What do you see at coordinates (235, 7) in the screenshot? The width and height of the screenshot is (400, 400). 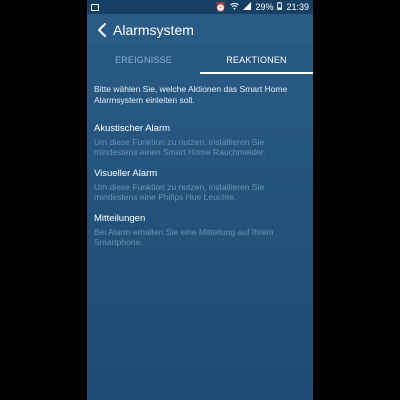 I see `wifi-icon` at bounding box center [235, 7].